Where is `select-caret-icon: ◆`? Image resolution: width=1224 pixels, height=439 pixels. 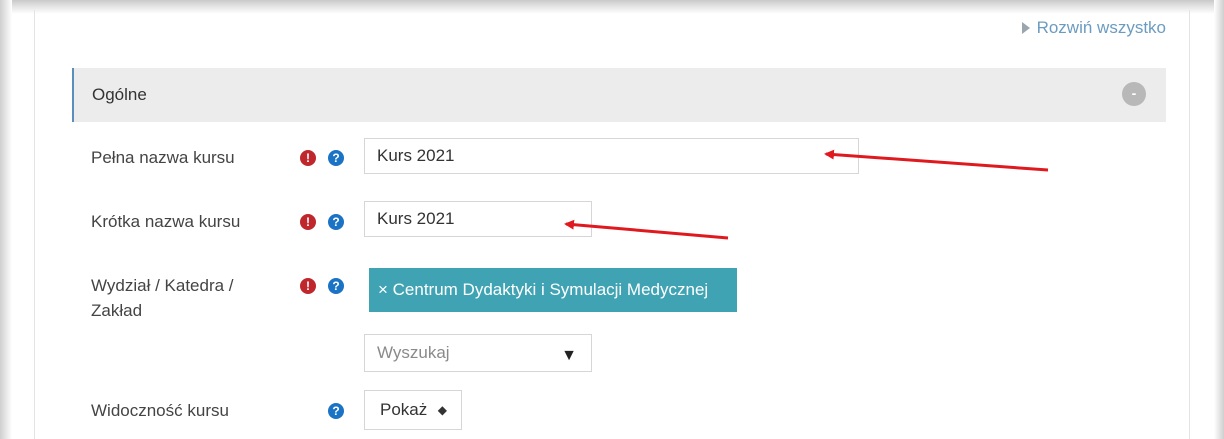
select-caret-icon: ◆ is located at coordinates (442, 410).